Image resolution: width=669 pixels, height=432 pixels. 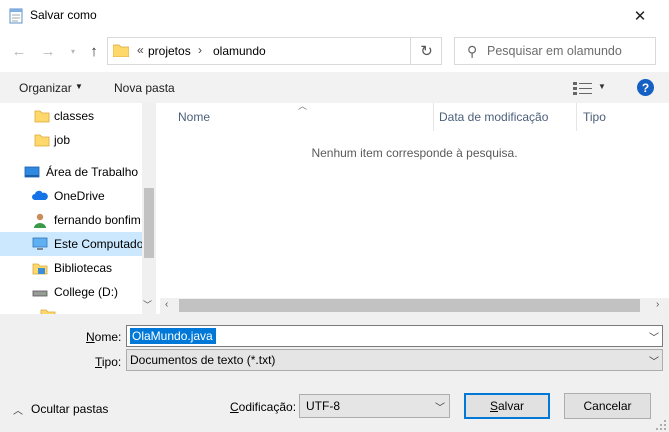 I want to click on nav-item-label: College (D:), so click(x=86, y=292).